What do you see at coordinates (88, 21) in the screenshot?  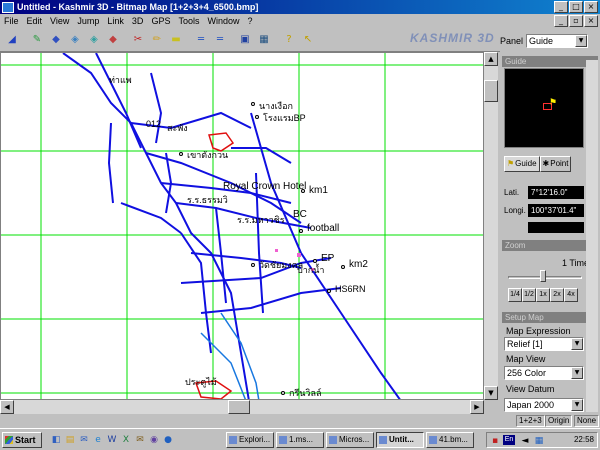 I see `menu-jump: Jump` at bounding box center [88, 21].